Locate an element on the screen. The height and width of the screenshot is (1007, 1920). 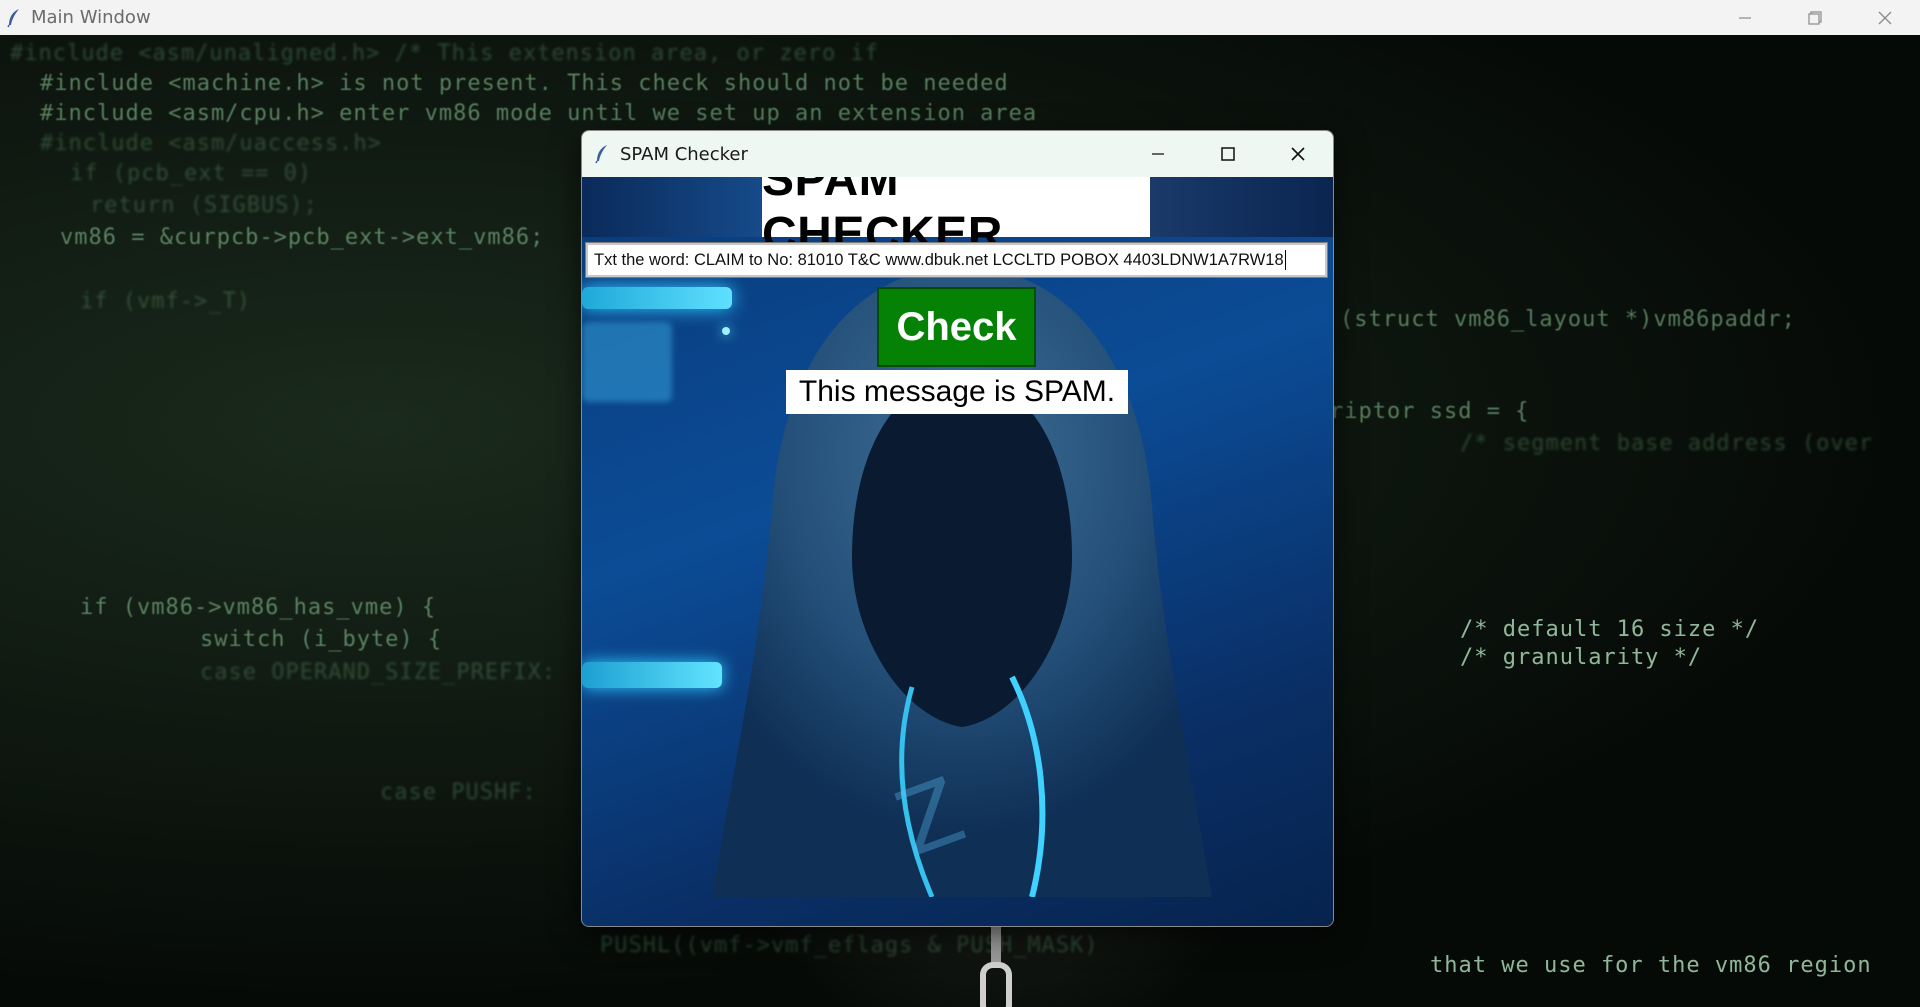
restore-icon is located at coordinates (1815, 17).